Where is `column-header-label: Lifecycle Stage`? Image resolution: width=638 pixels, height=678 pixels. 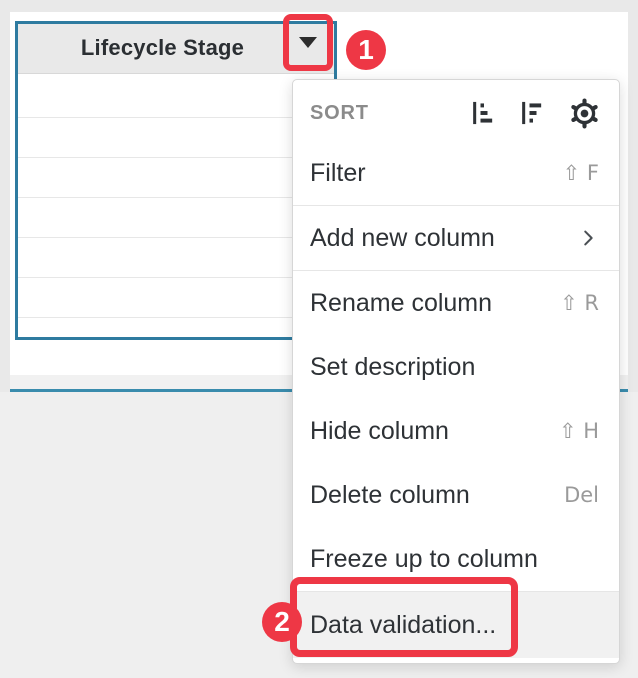 column-header-label: Lifecycle Stage is located at coordinates (162, 47).